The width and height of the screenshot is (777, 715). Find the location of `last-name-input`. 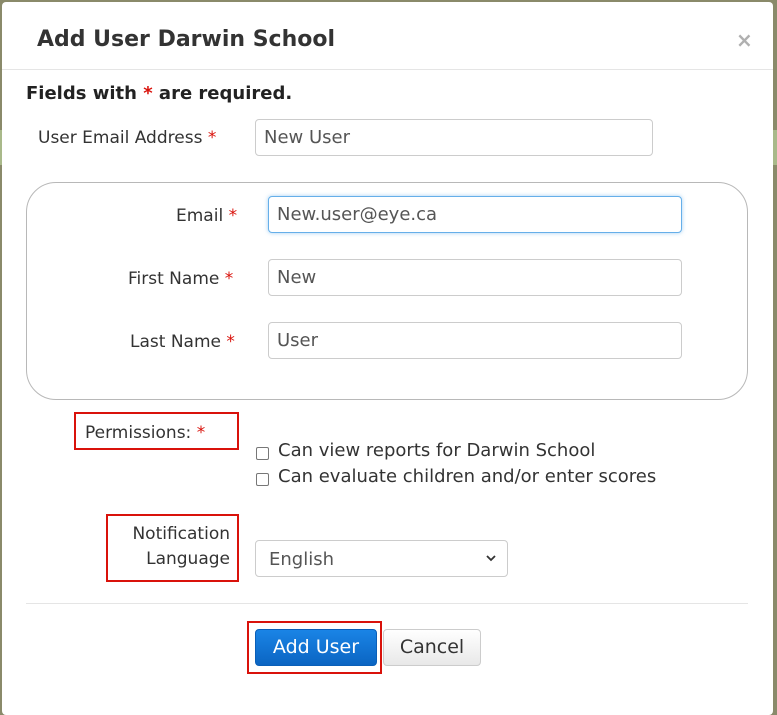

last-name-input is located at coordinates (475, 340).